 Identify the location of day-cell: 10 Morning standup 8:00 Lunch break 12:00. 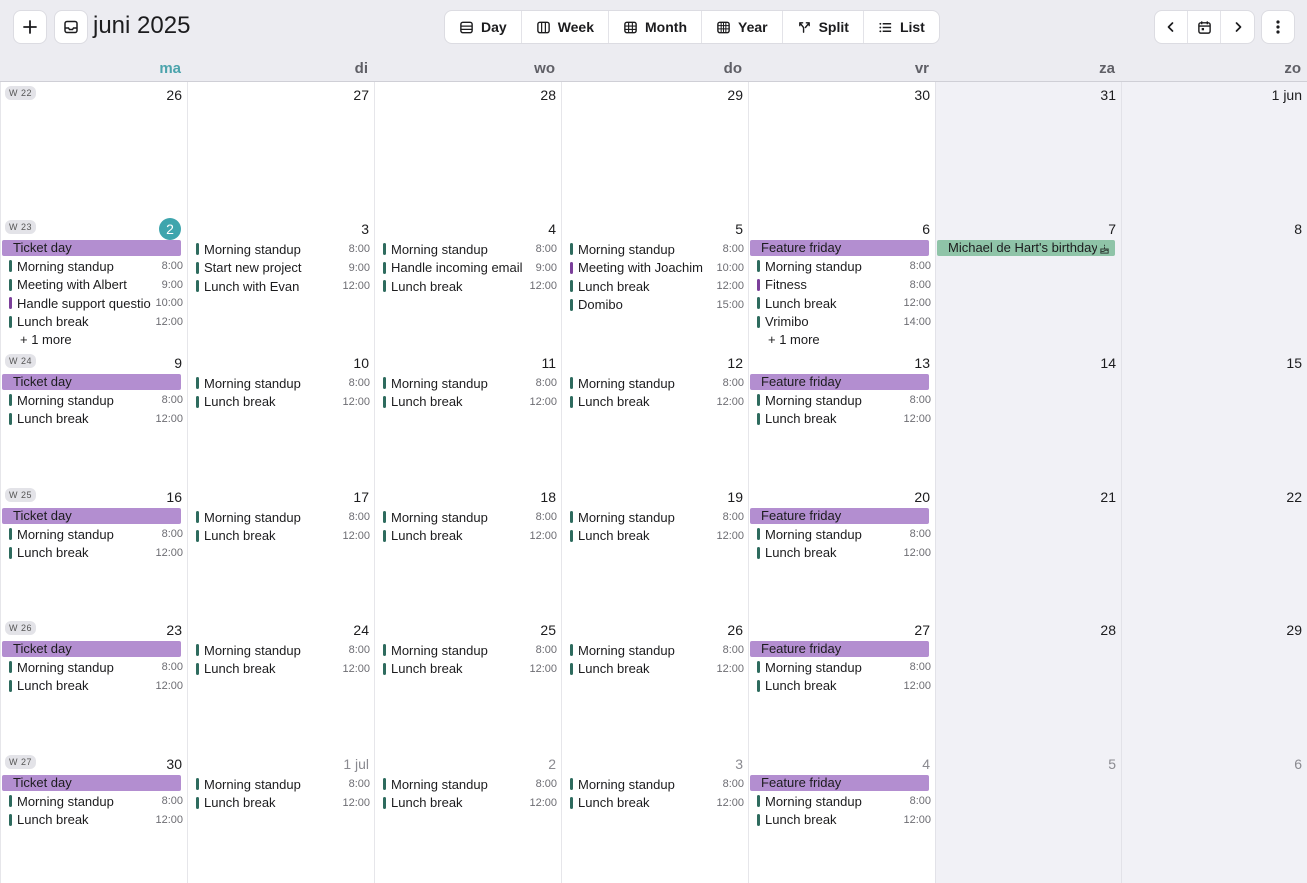
(280, 417).